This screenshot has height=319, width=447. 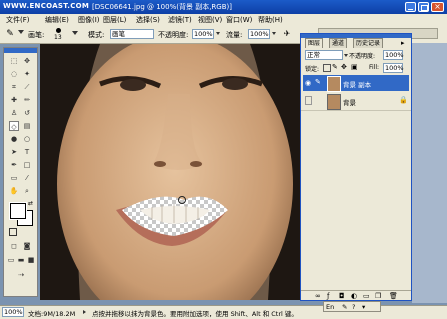 What do you see at coordinates (31, 260) in the screenshot?
I see `screen-mode-full-icon: ■` at bounding box center [31, 260].